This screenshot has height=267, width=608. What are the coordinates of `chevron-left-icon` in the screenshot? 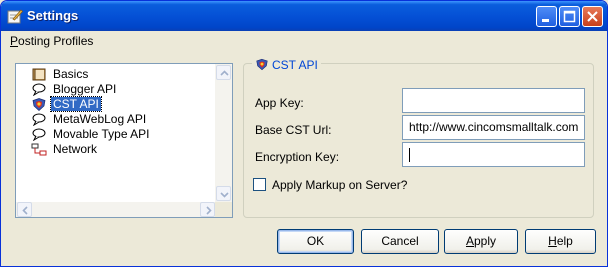 It's located at (25, 210).